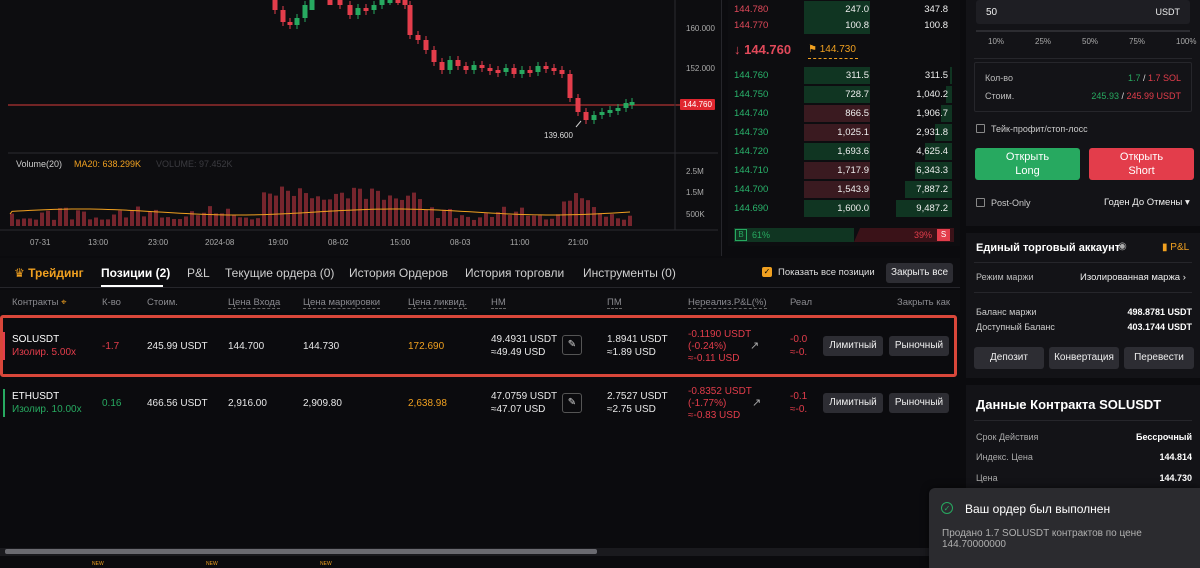  What do you see at coordinates (853, 403) in the screenshot?
I see `close-limit-button: Лимитный` at bounding box center [853, 403].